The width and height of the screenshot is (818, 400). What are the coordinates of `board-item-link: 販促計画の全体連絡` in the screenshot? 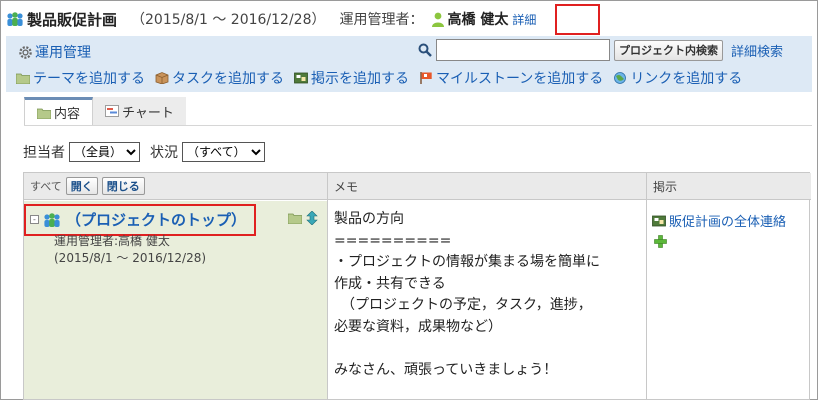 It's located at (727, 220).